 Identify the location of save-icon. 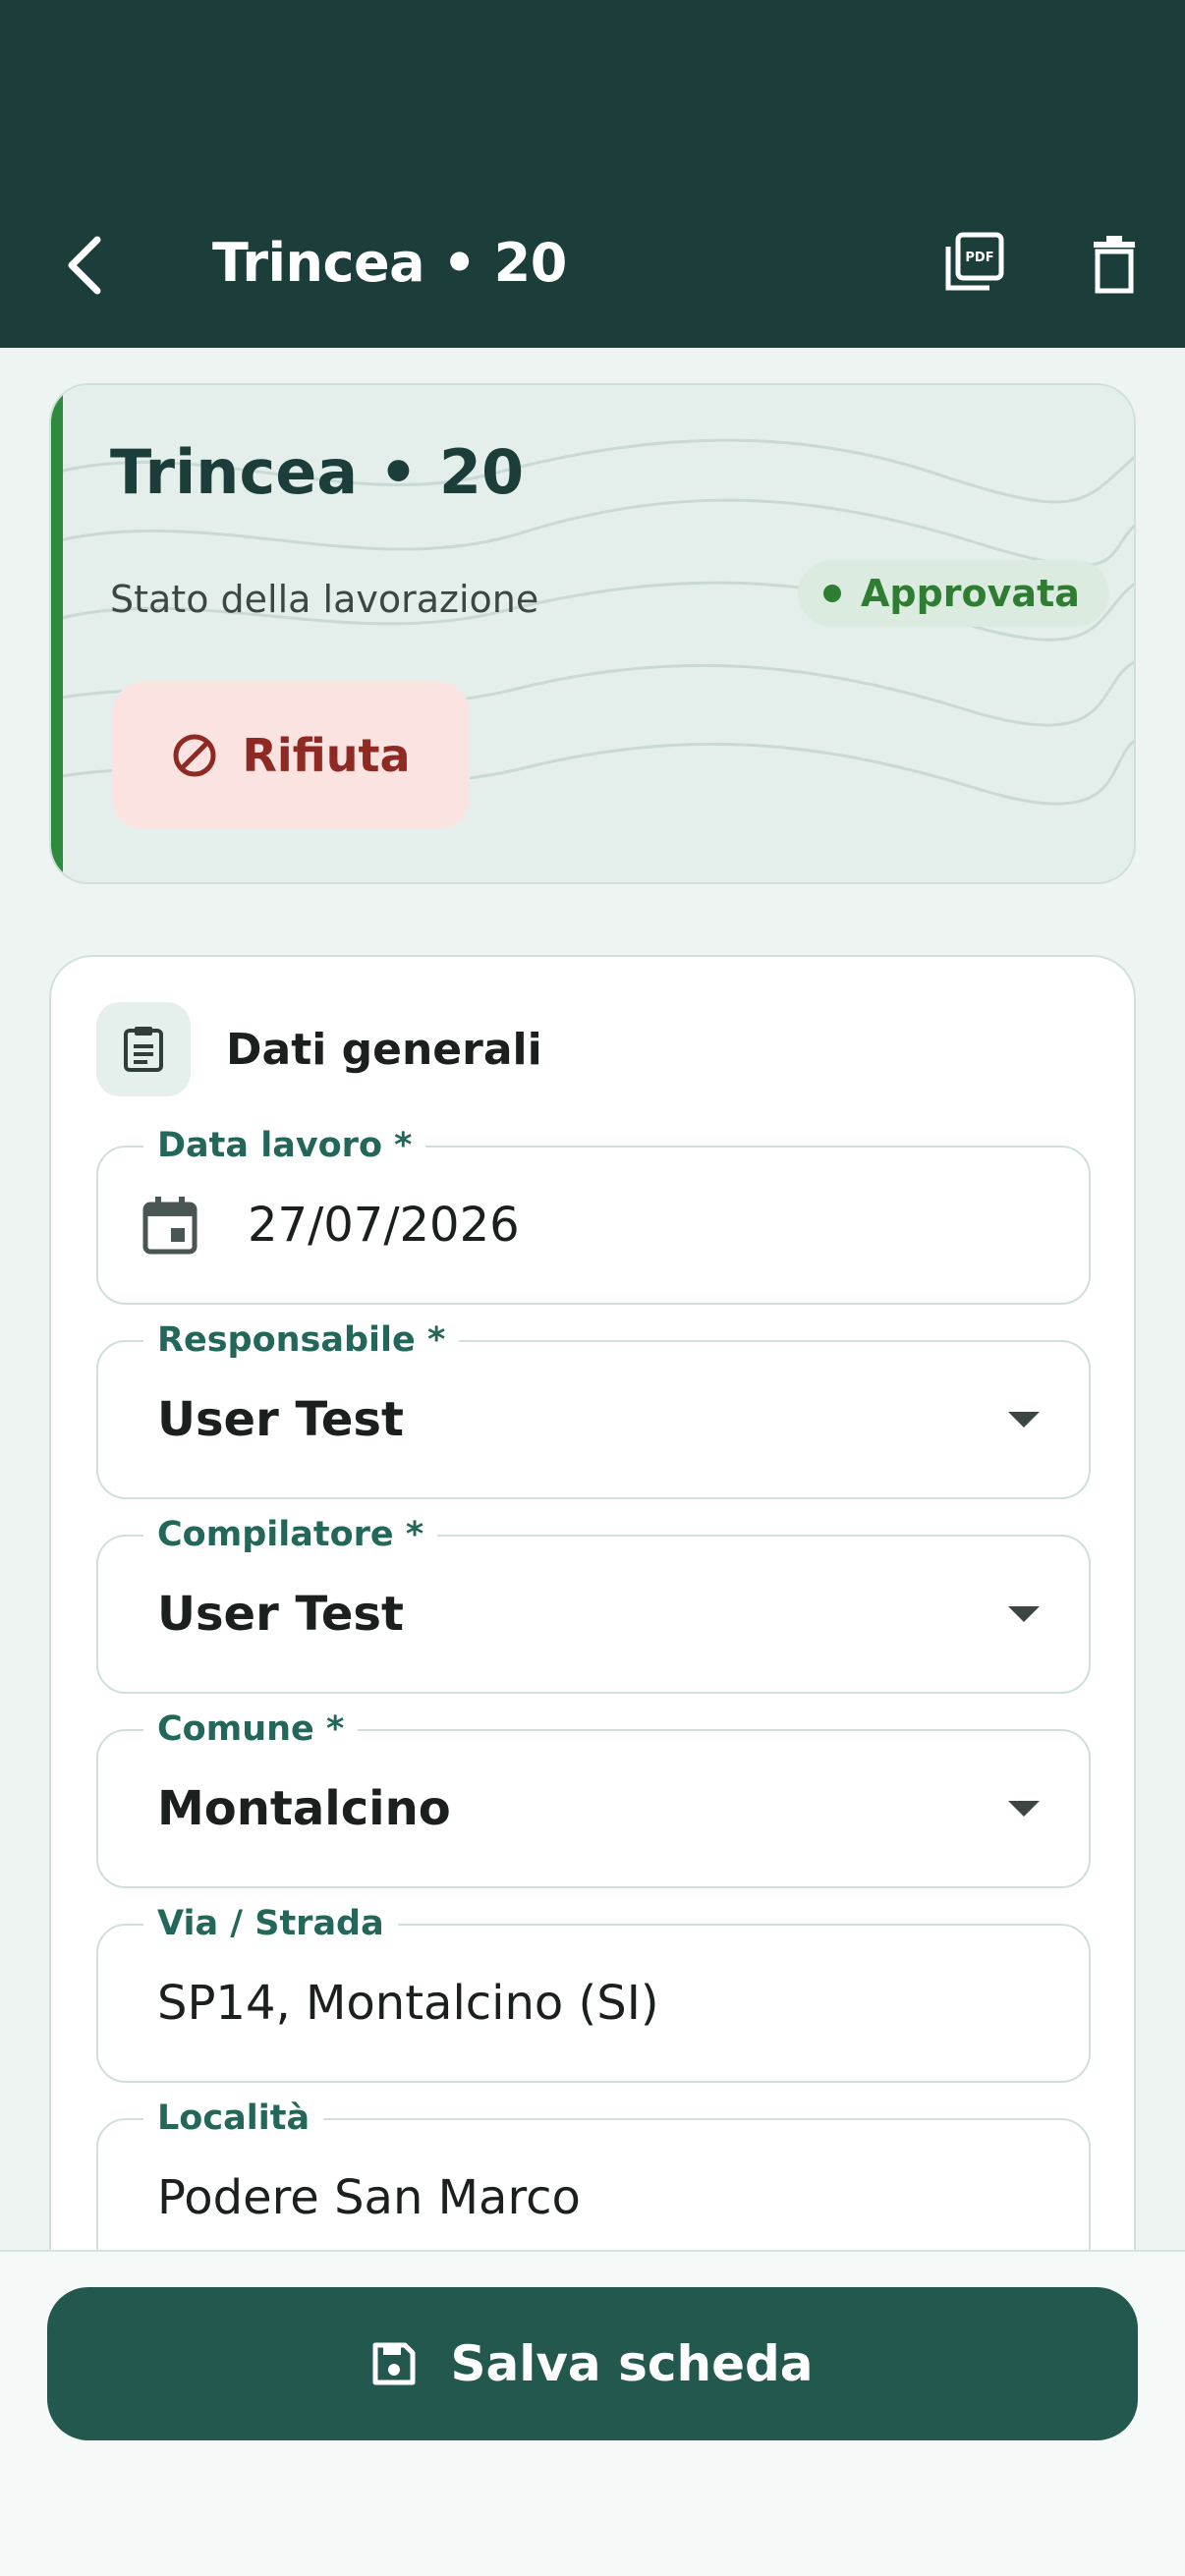
(394, 2363).